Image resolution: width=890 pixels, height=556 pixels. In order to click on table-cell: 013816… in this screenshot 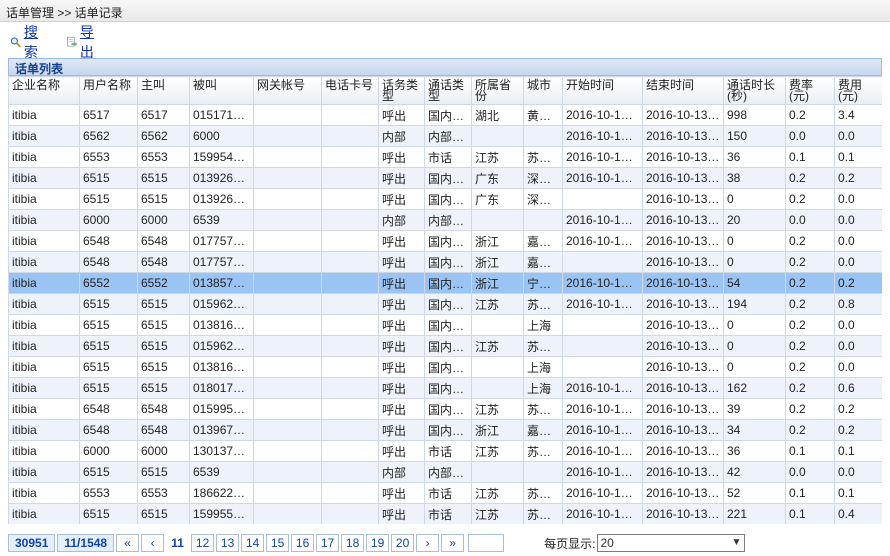, I will do `click(221, 325)`.